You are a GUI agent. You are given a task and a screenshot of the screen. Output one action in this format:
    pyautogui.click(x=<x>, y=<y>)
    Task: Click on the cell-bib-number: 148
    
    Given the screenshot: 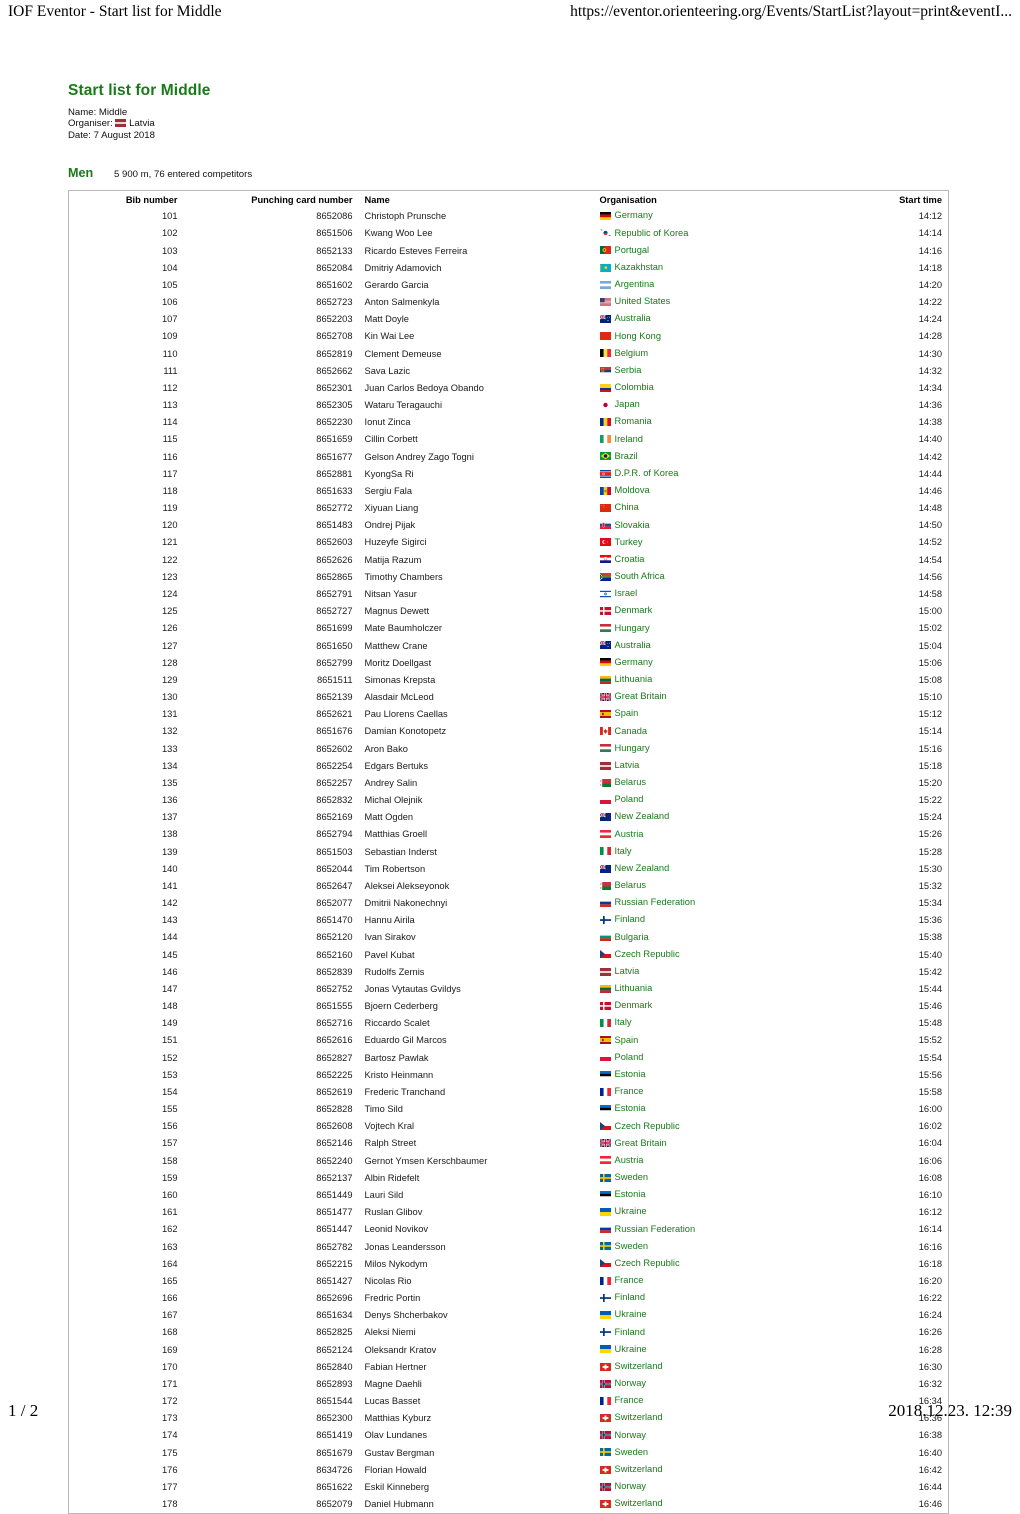 What is the action you would take?
    pyautogui.click(x=169, y=1006)
    